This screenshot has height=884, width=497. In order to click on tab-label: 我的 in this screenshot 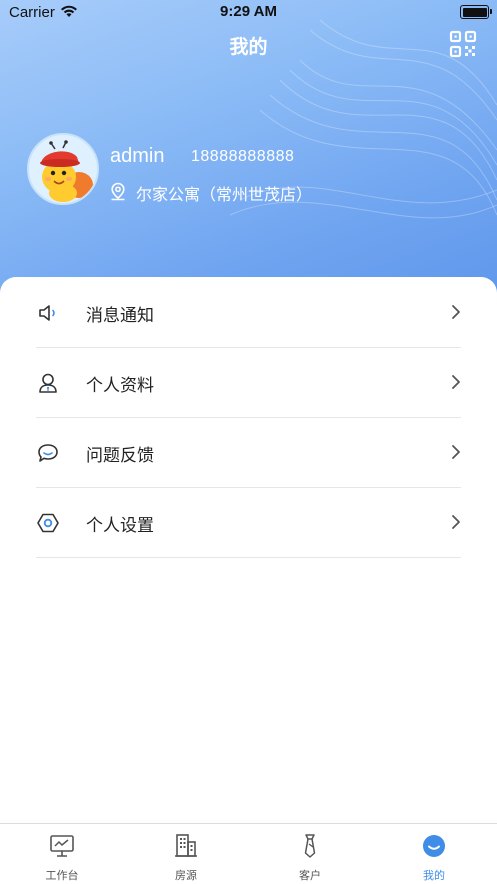, I will do `click(434, 875)`.